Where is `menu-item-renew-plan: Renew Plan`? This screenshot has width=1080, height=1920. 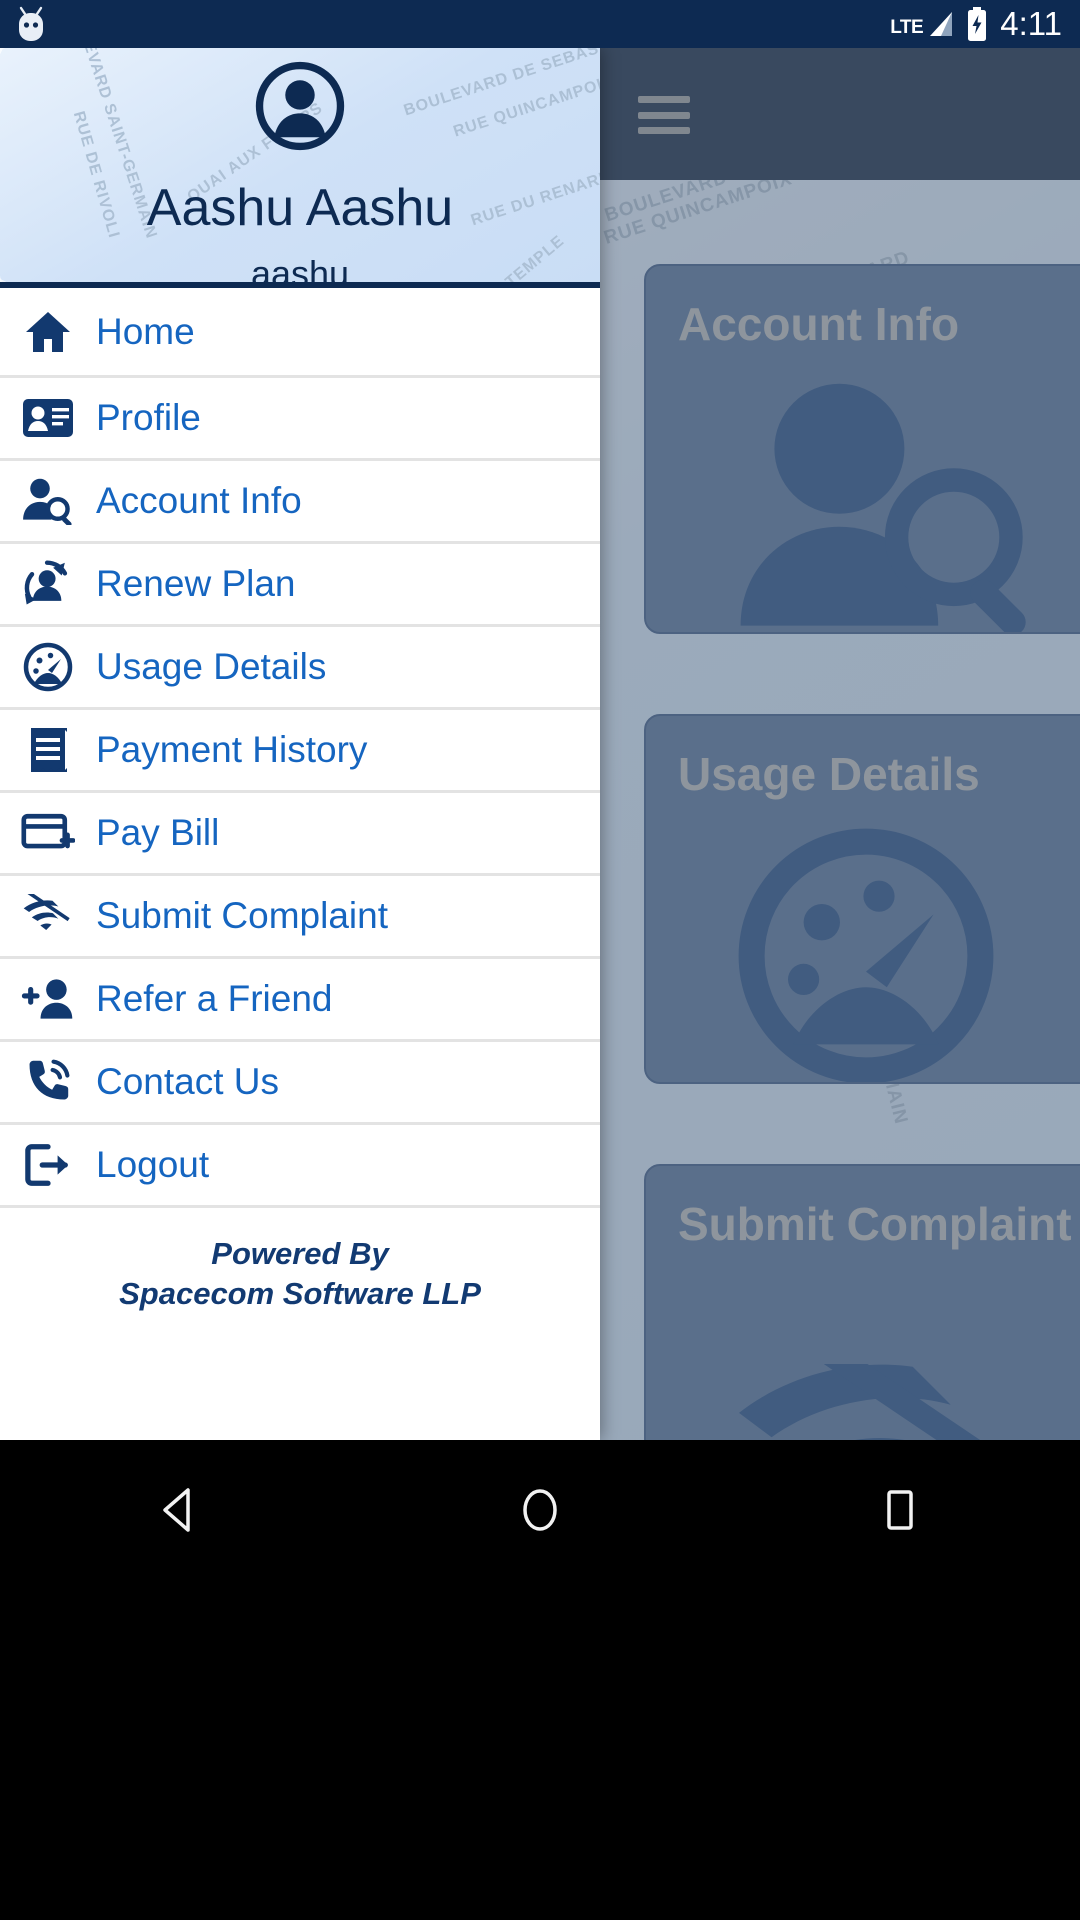
menu-item-renew-plan: Renew Plan is located at coordinates (300, 585).